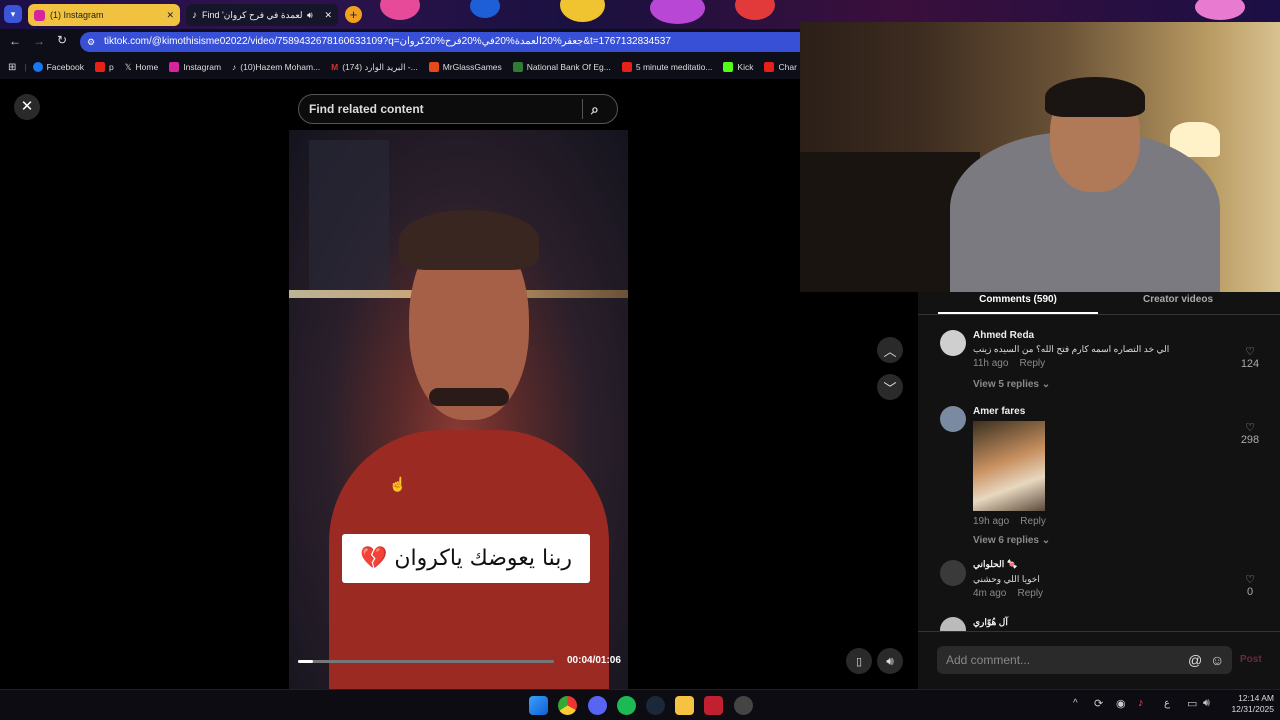 This screenshot has height=720, width=1280. Describe the element at coordinates (1256, 698) in the screenshot. I see `clock-time: 12:14 AM` at that location.